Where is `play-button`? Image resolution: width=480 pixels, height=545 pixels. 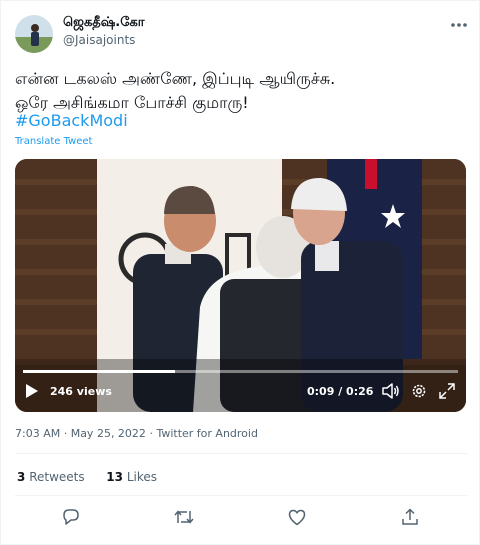
play-button is located at coordinates (32, 391).